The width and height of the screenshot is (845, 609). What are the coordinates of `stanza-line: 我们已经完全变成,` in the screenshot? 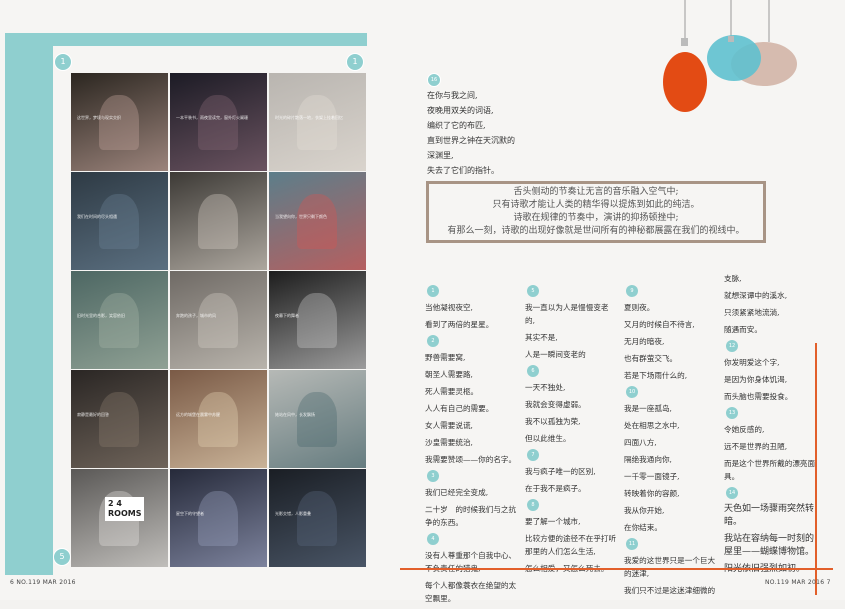 It's located at (457, 492).